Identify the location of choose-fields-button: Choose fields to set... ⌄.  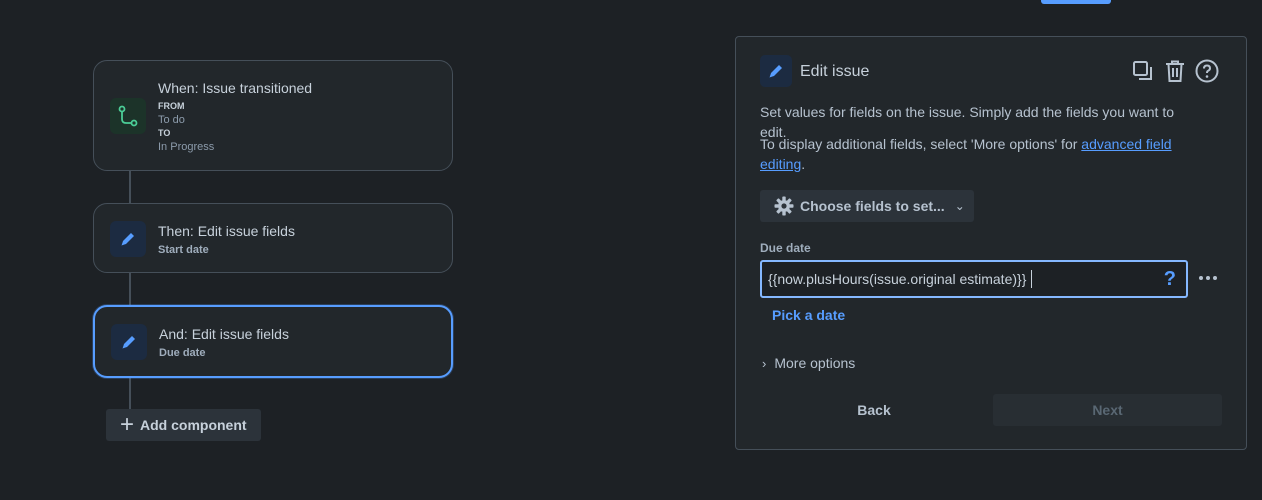
(867, 206).